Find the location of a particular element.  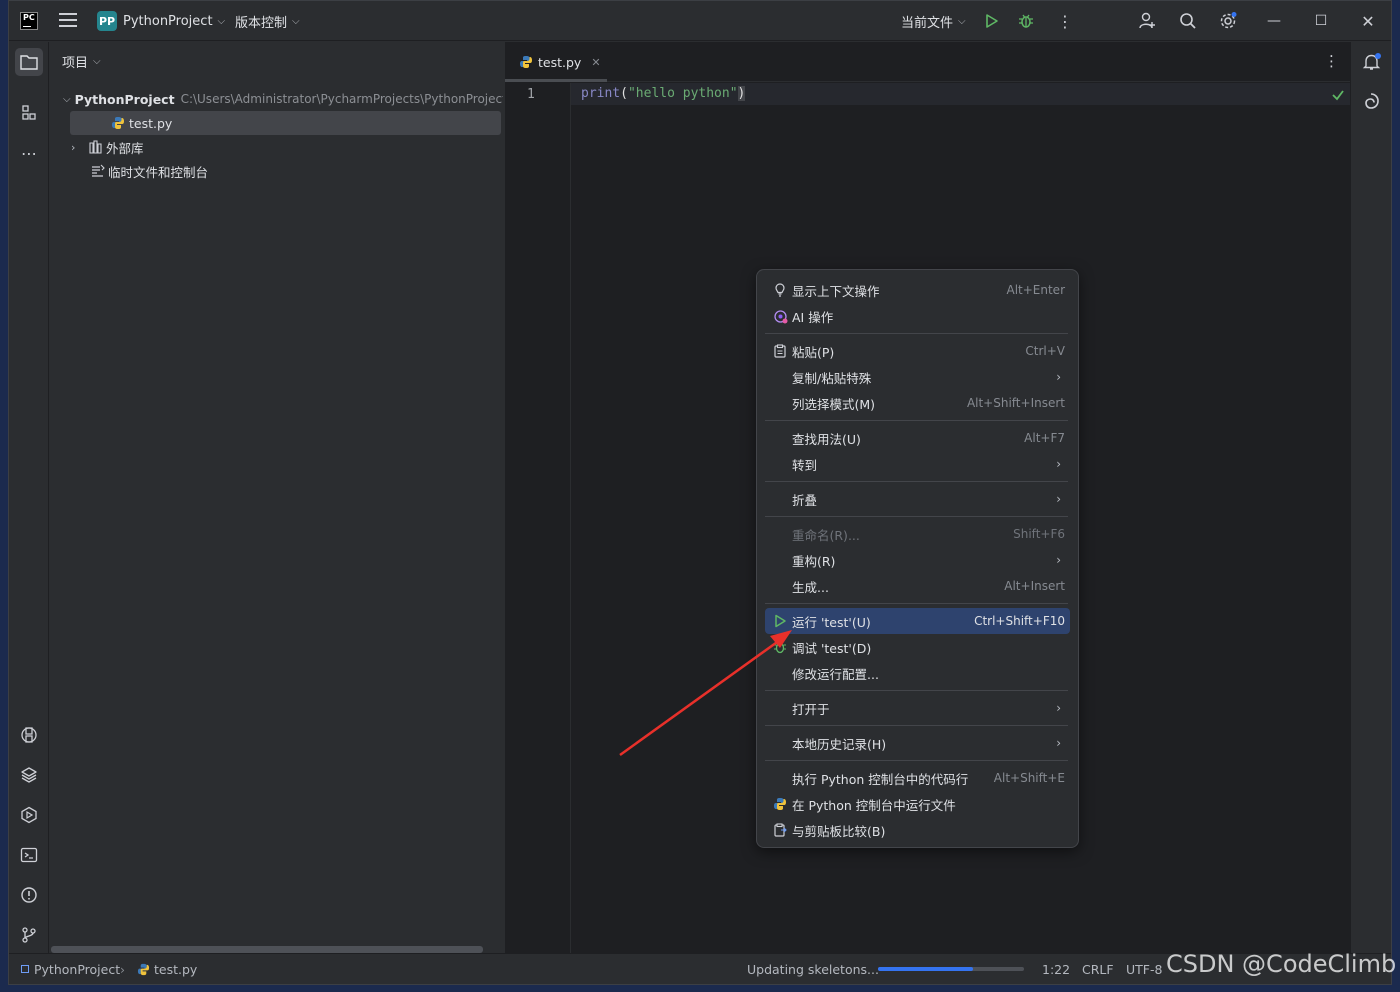

menu-item-label: AI 操作 is located at coordinates (813, 317).